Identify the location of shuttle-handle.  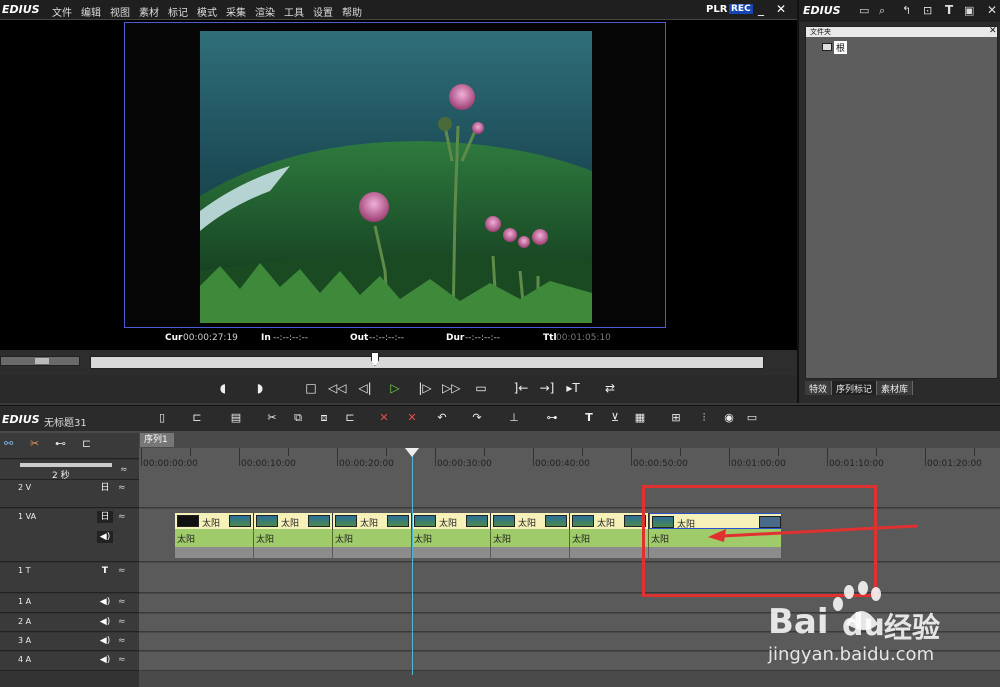
(42, 361).